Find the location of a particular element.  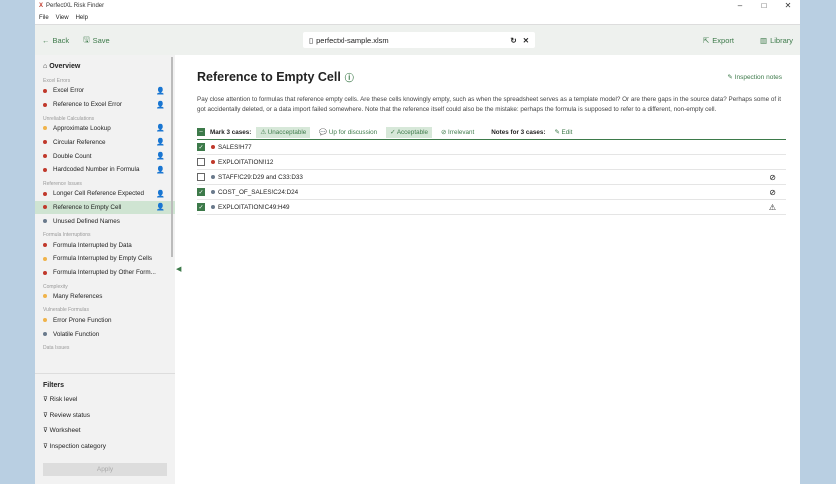

maximize-button: □ is located at coordinates (764, 6).